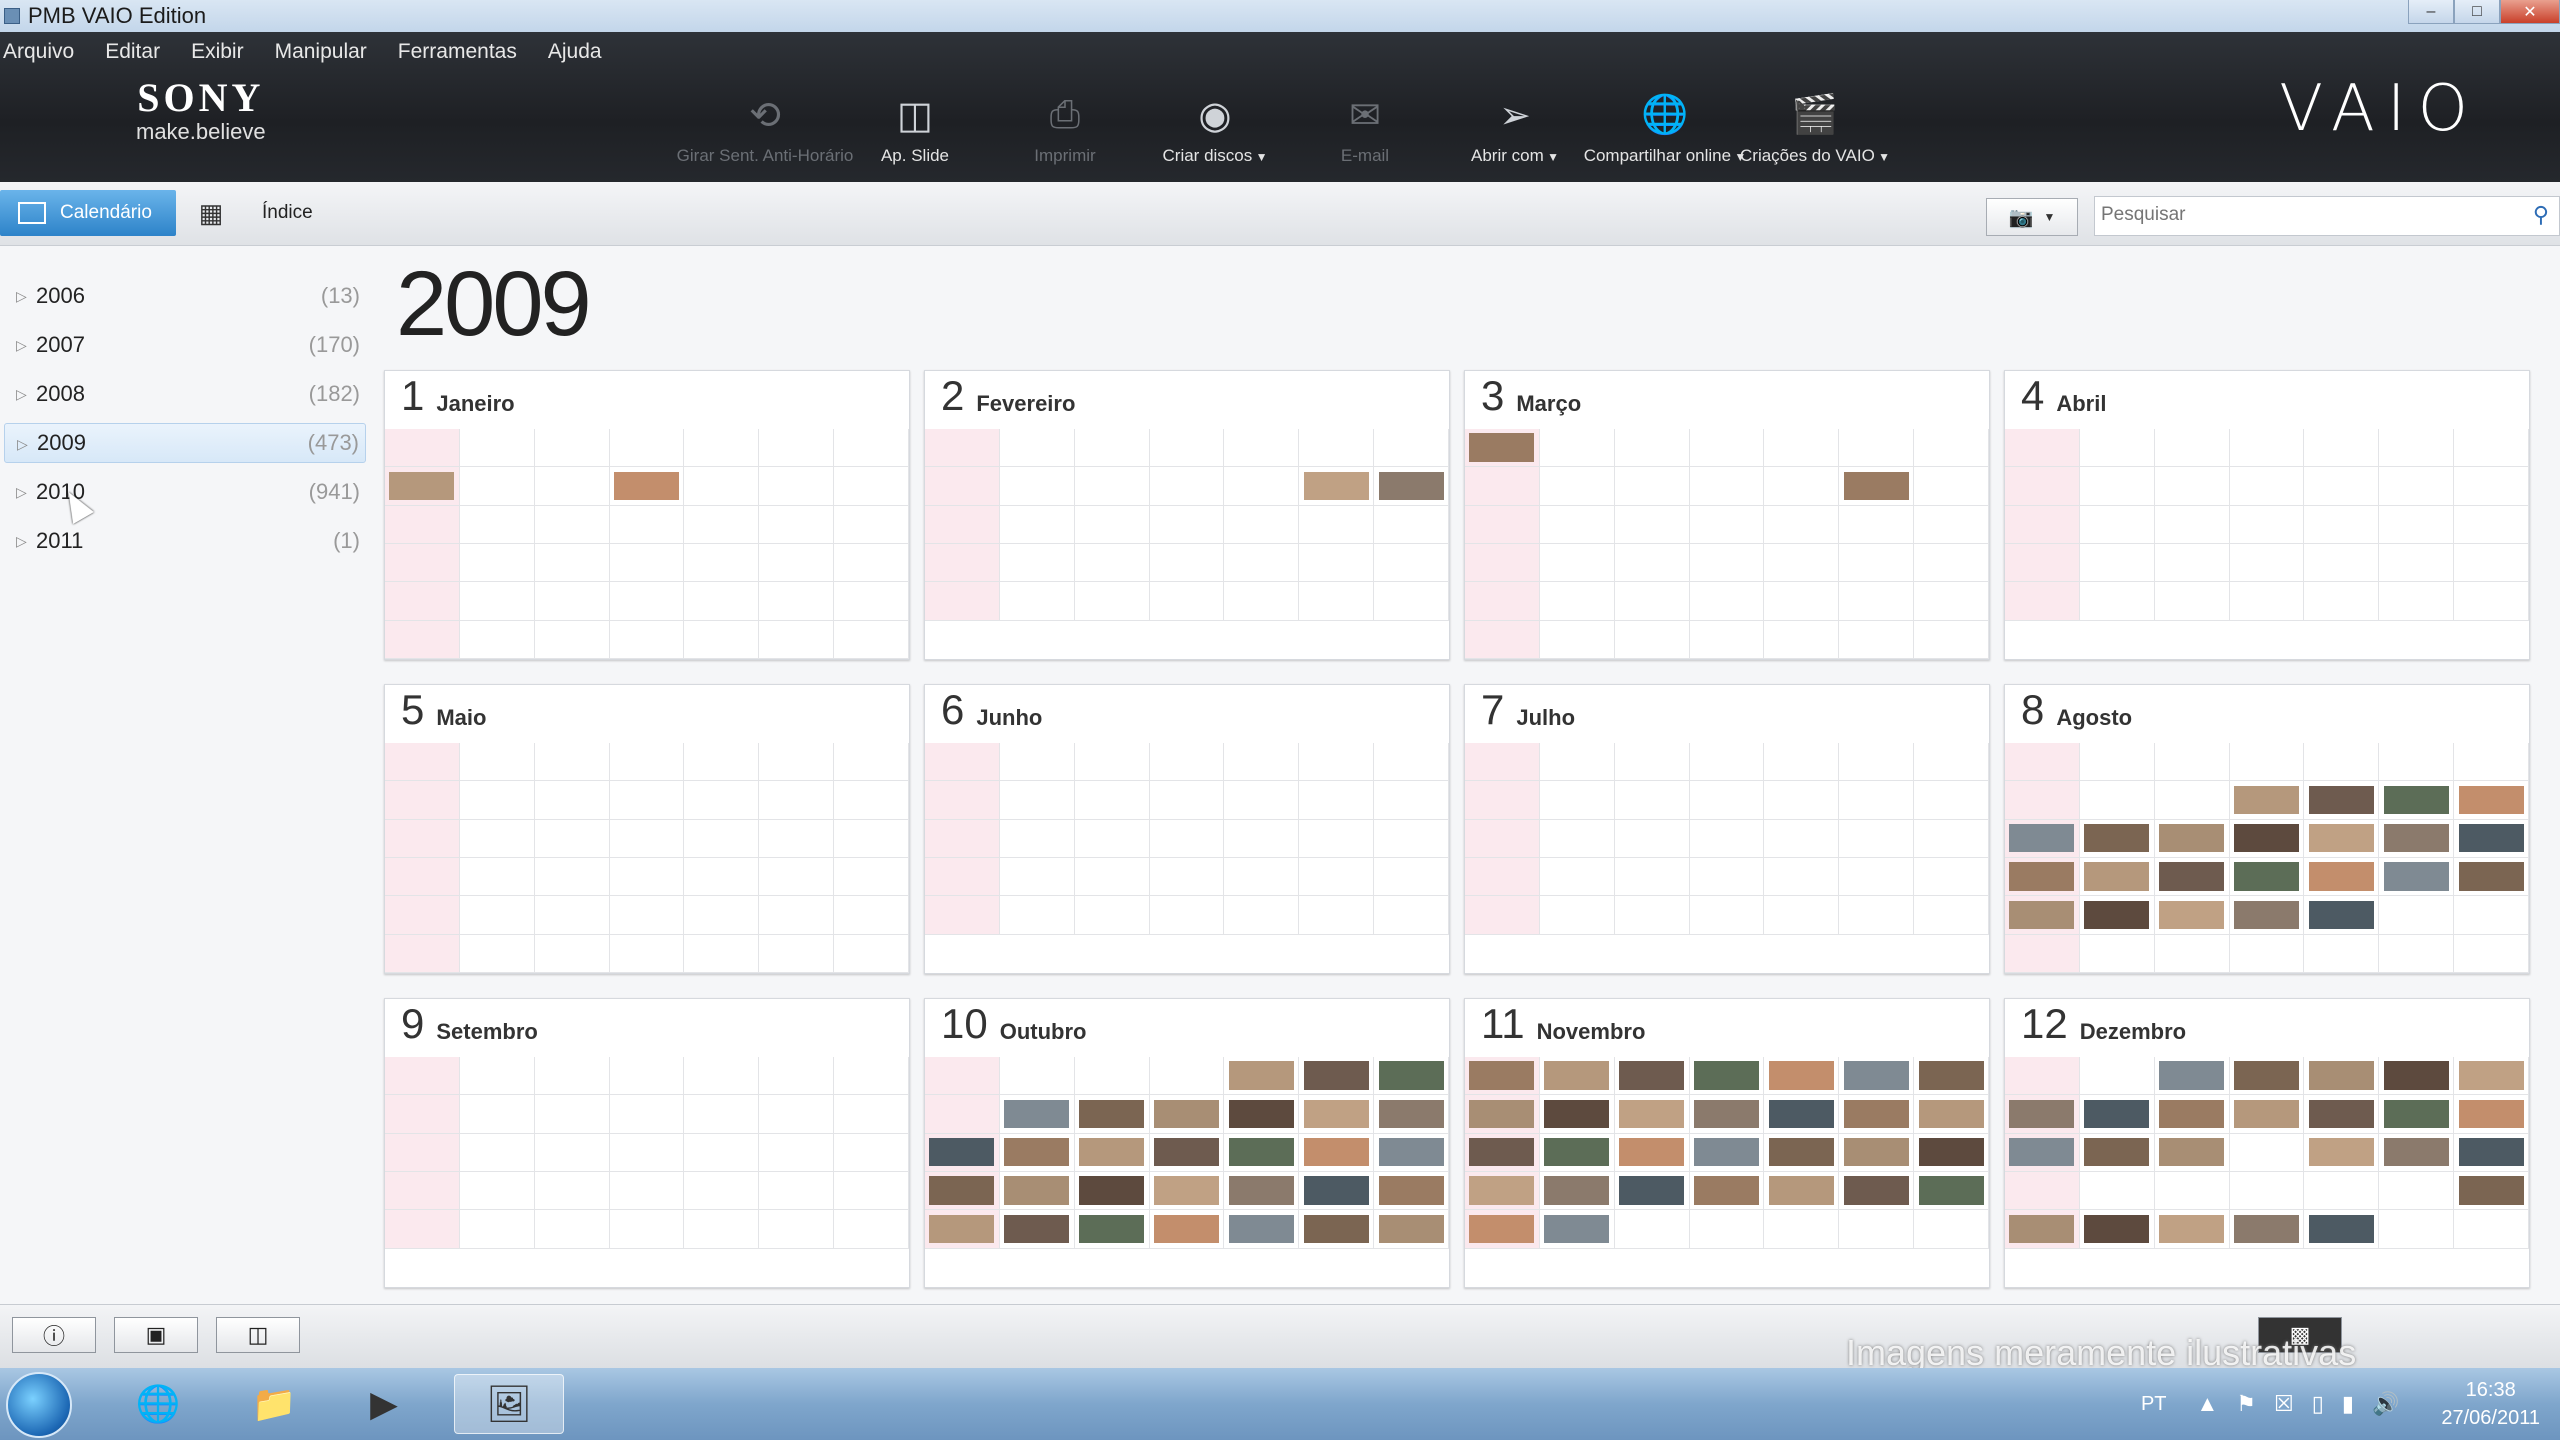 Image resolution: width=2560 pixels, height=1440 pixels. Describe the element at coordinates (211, 213) in the screenshot. I see `thumbnail-view-tab: ▦` at that location.